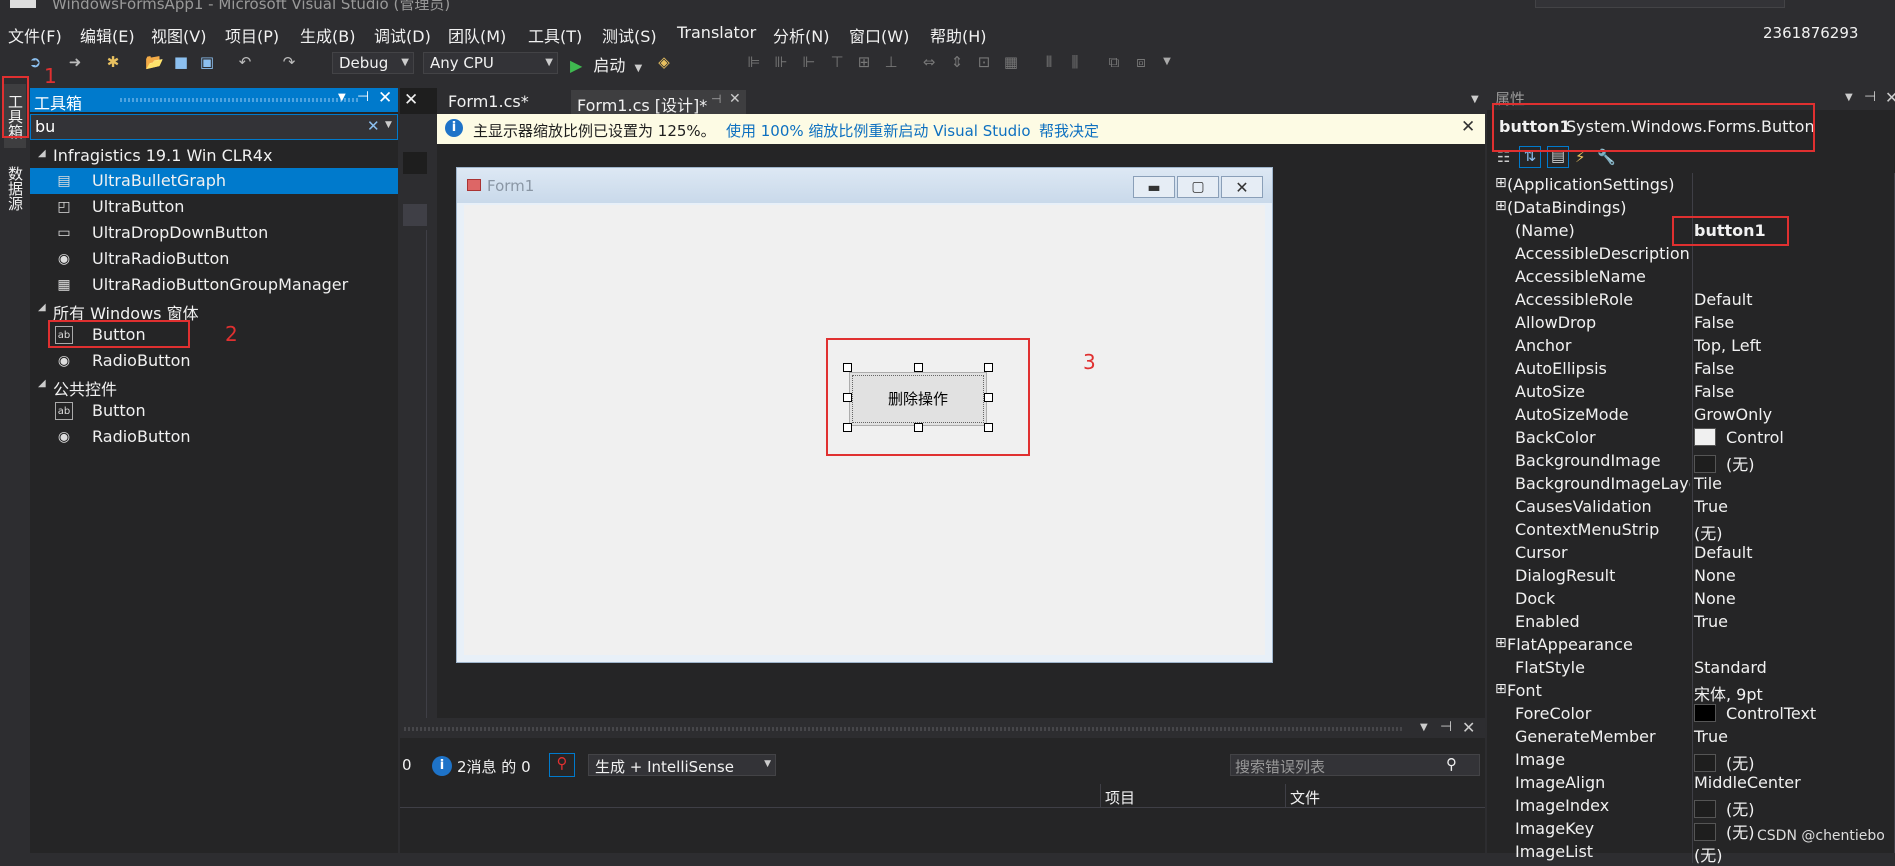 This screenshot has height=866, width=1895. I want to click on save-all-icon: ▣, so click(207, 62).